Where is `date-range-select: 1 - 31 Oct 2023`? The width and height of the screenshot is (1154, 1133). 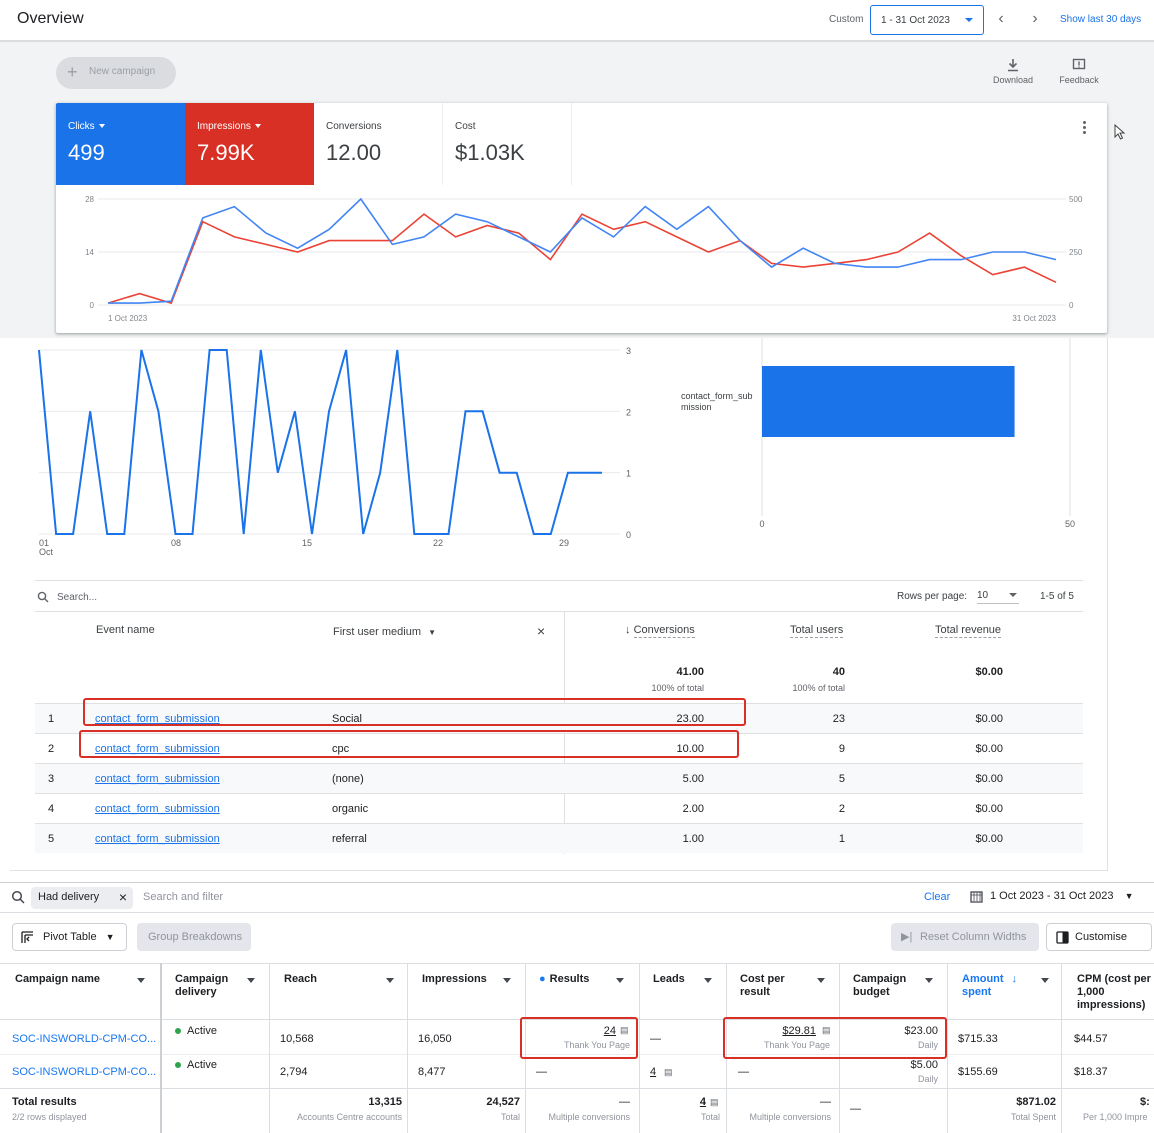 date-range-select: 1 - 31 Oct 2023 is located at coordinates (927, 20).